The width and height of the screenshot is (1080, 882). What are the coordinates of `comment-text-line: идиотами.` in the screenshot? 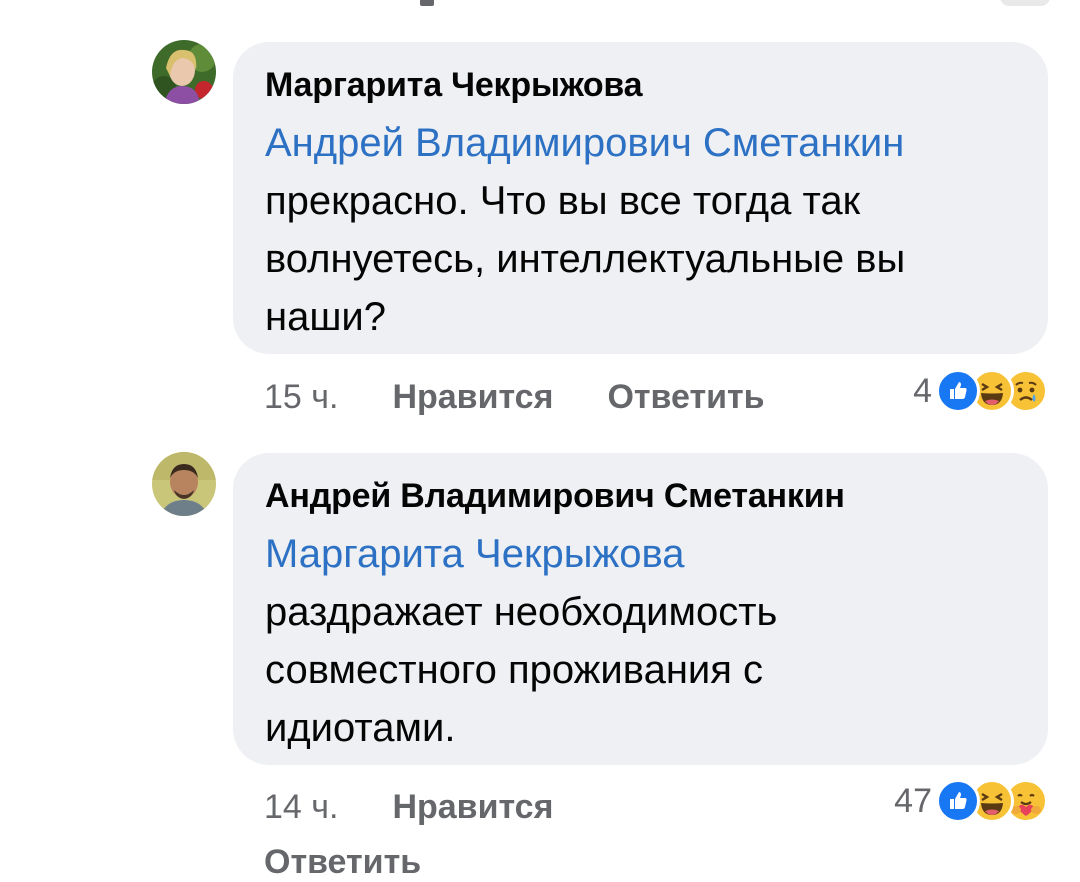 It's located at (360, 728).